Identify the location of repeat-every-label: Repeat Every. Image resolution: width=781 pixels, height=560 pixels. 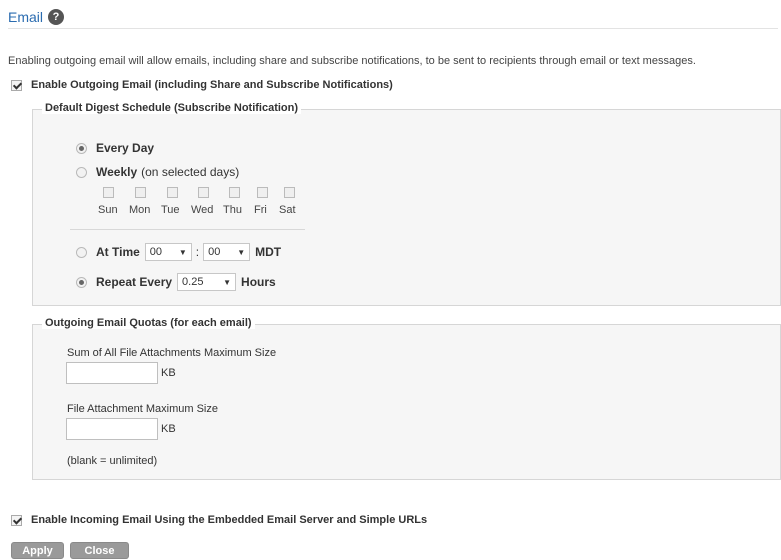
(134, 282).